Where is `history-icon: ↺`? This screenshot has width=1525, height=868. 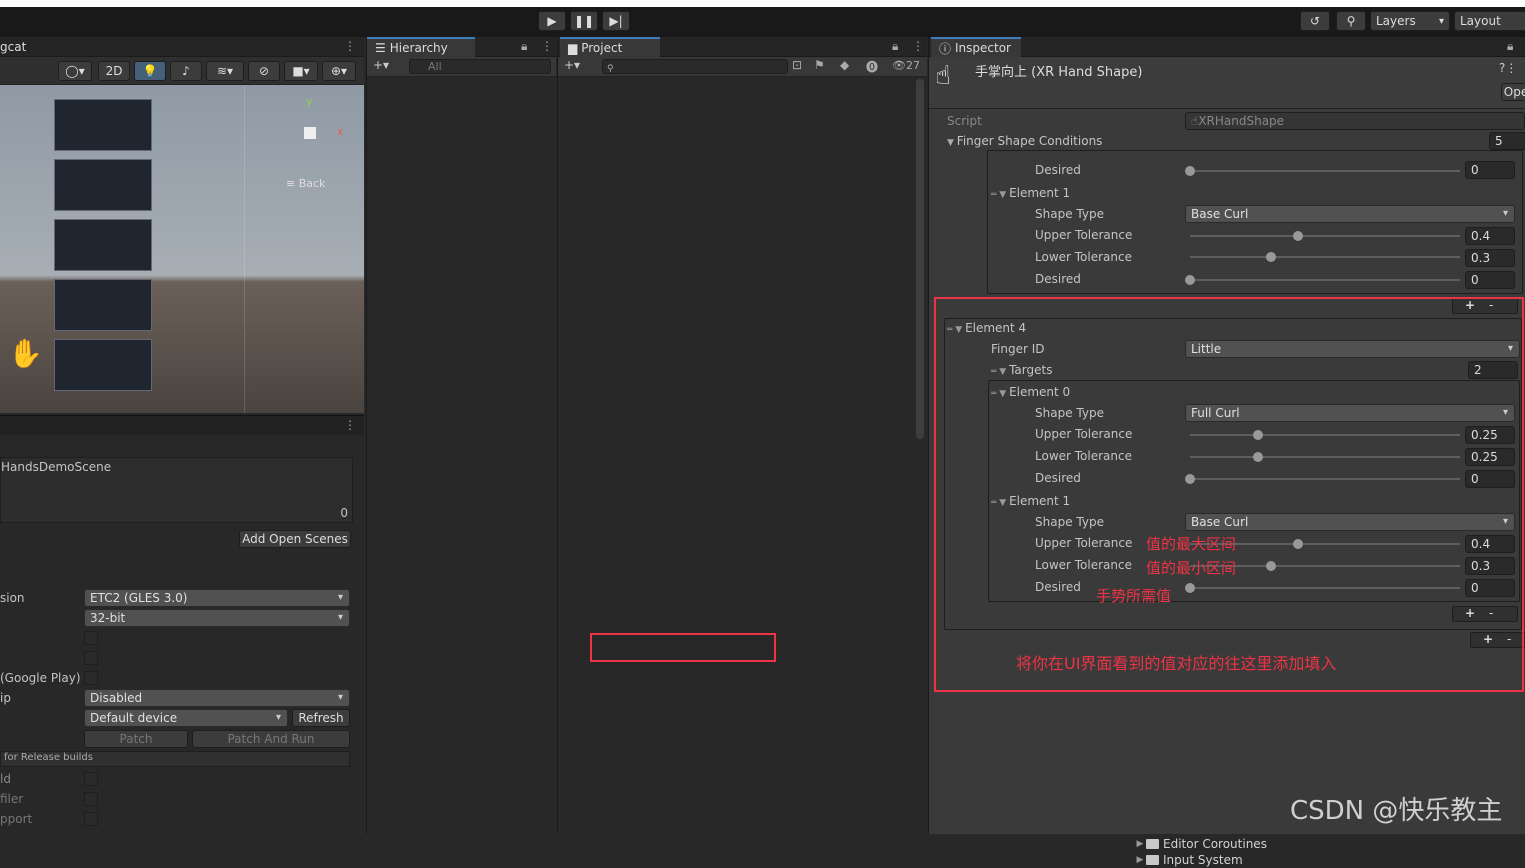 history-icon: ↺ is located at coordinates (1315, 21).